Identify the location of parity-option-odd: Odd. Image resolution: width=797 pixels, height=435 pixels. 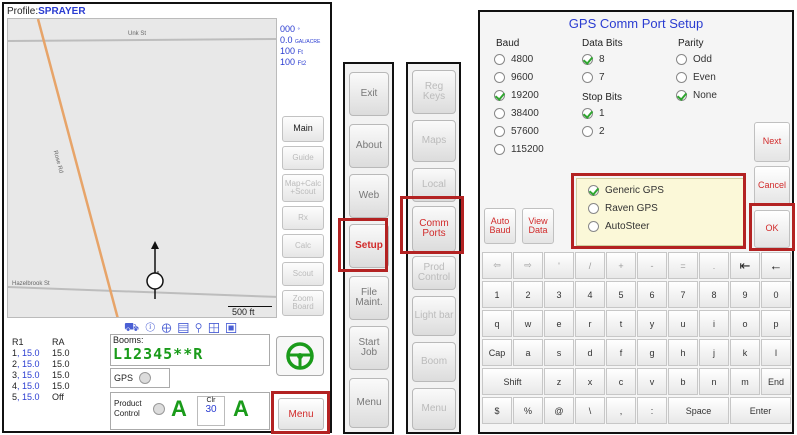
(694, 59).